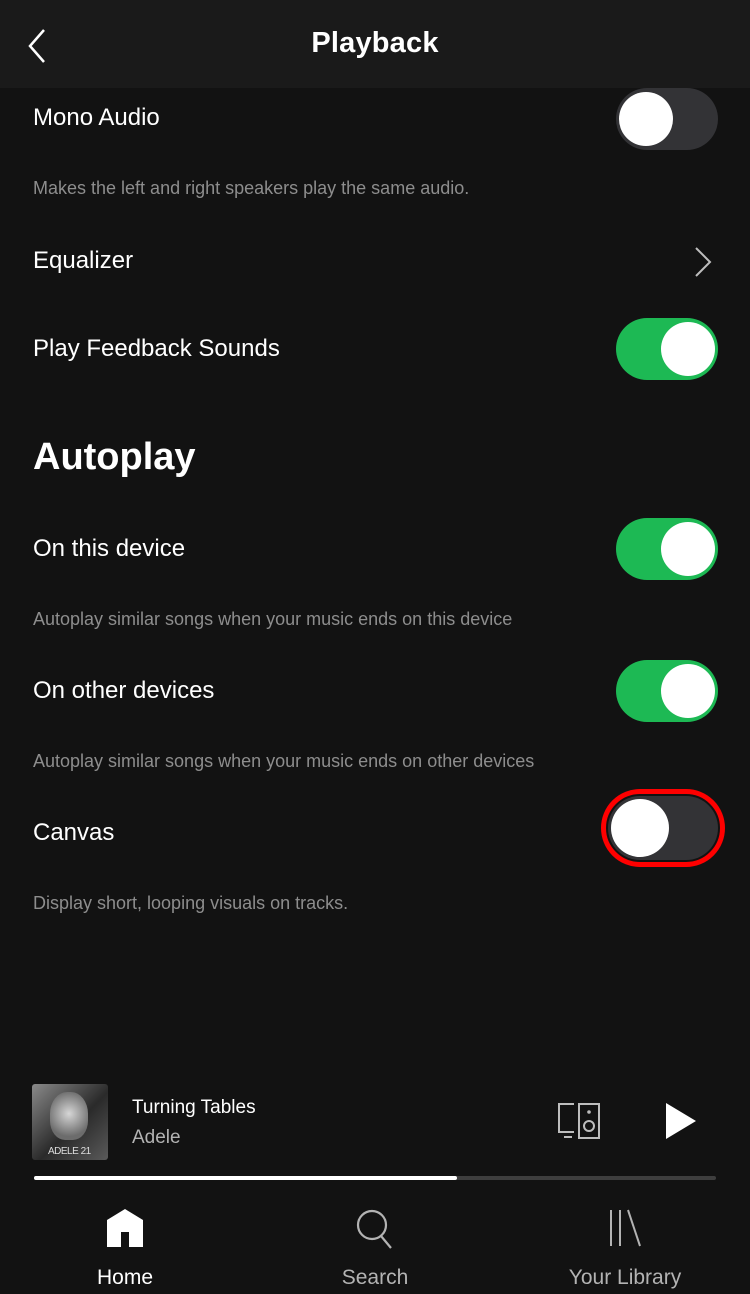  What do you see at coordinates (156, 1137) in the screenshot?
I see `track-artist: Adele` at bounding box center [156, 1137].